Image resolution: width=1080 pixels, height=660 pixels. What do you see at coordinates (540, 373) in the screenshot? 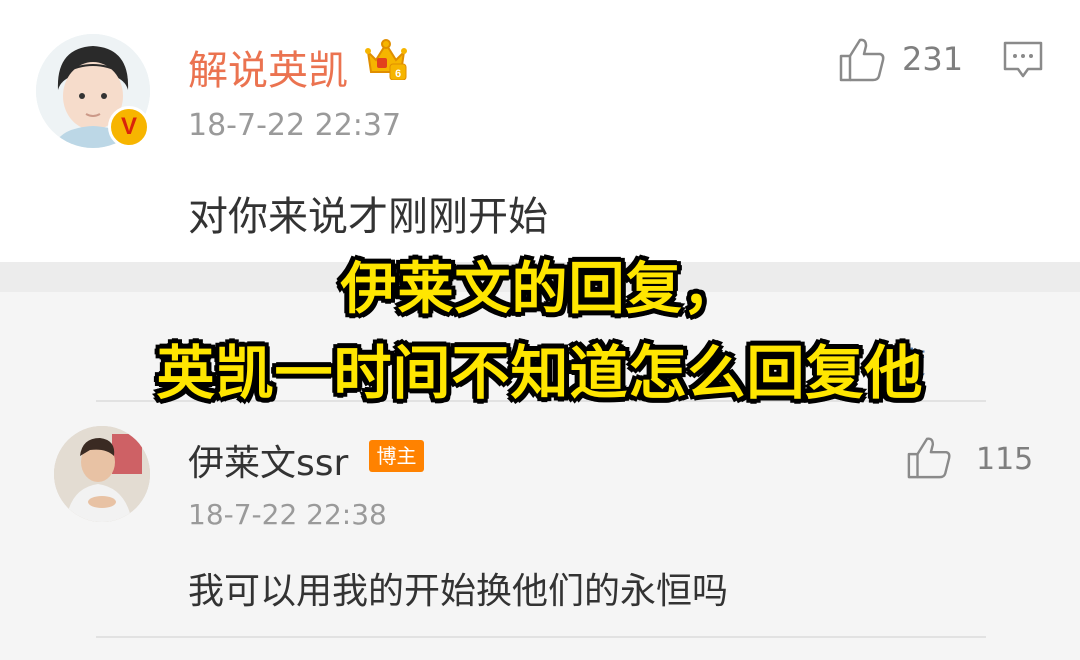
I see `caption-line: 英凯一时间不知道怎么回复他` at bounding box center [540, 373].